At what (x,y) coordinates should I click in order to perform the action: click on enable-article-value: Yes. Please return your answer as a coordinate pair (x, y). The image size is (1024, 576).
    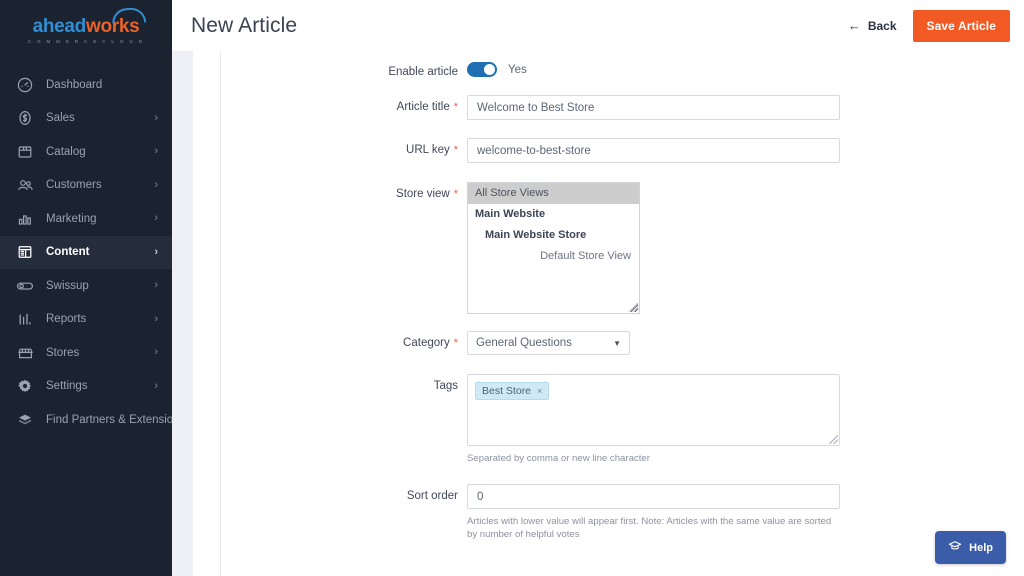
    Looking at the image, I should click on (517, 69).